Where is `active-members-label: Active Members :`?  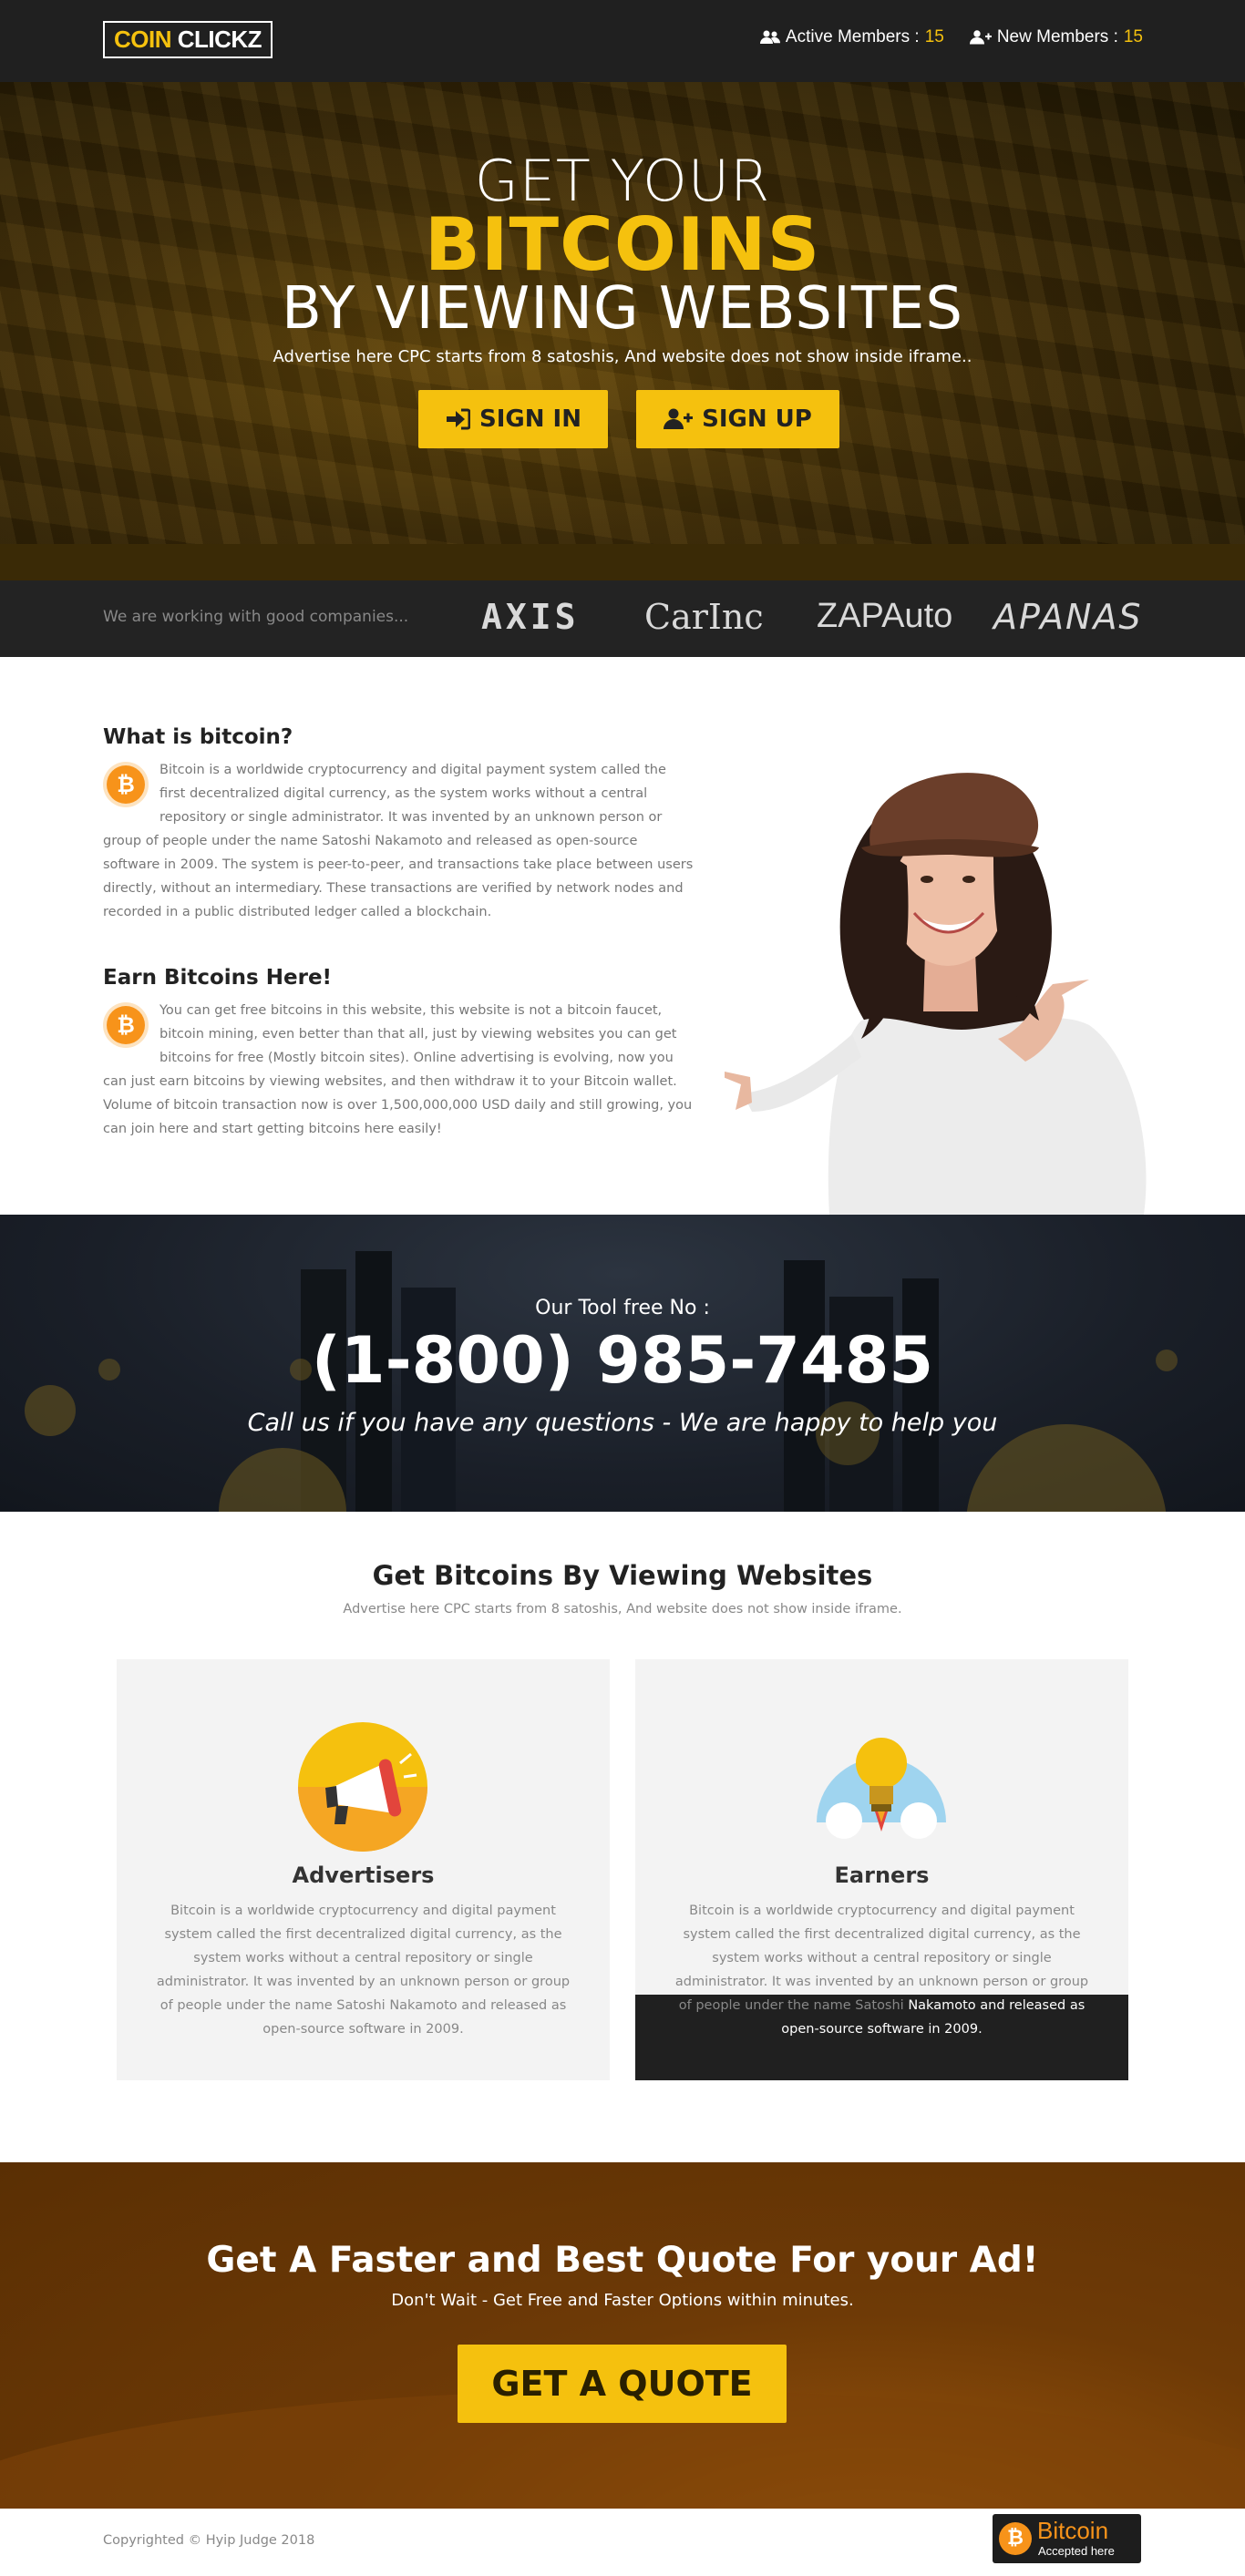
active-members-label: Active Members : is located at coordinates (852, 36).